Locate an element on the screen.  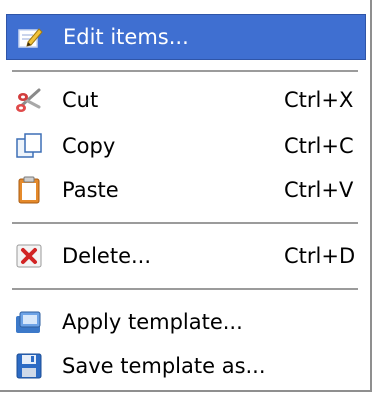
menu-item-shortcut: Ctrl+C is located at coordinates (319, 146).